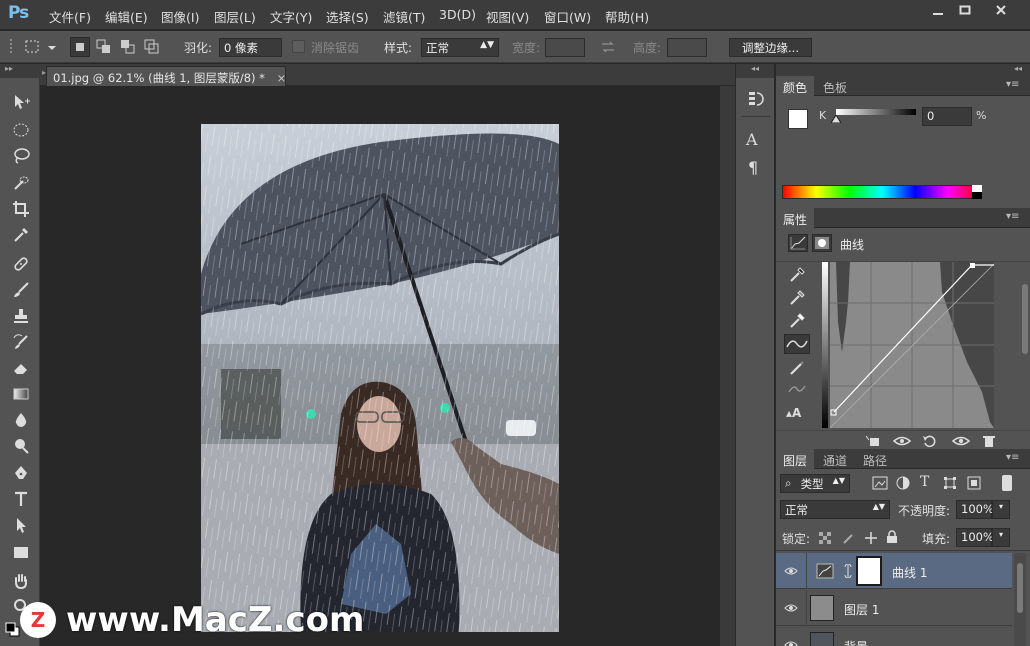 This screenshot has height=646, width=1030. I want to click on clip-to-layer-icon, so click(872, 441).